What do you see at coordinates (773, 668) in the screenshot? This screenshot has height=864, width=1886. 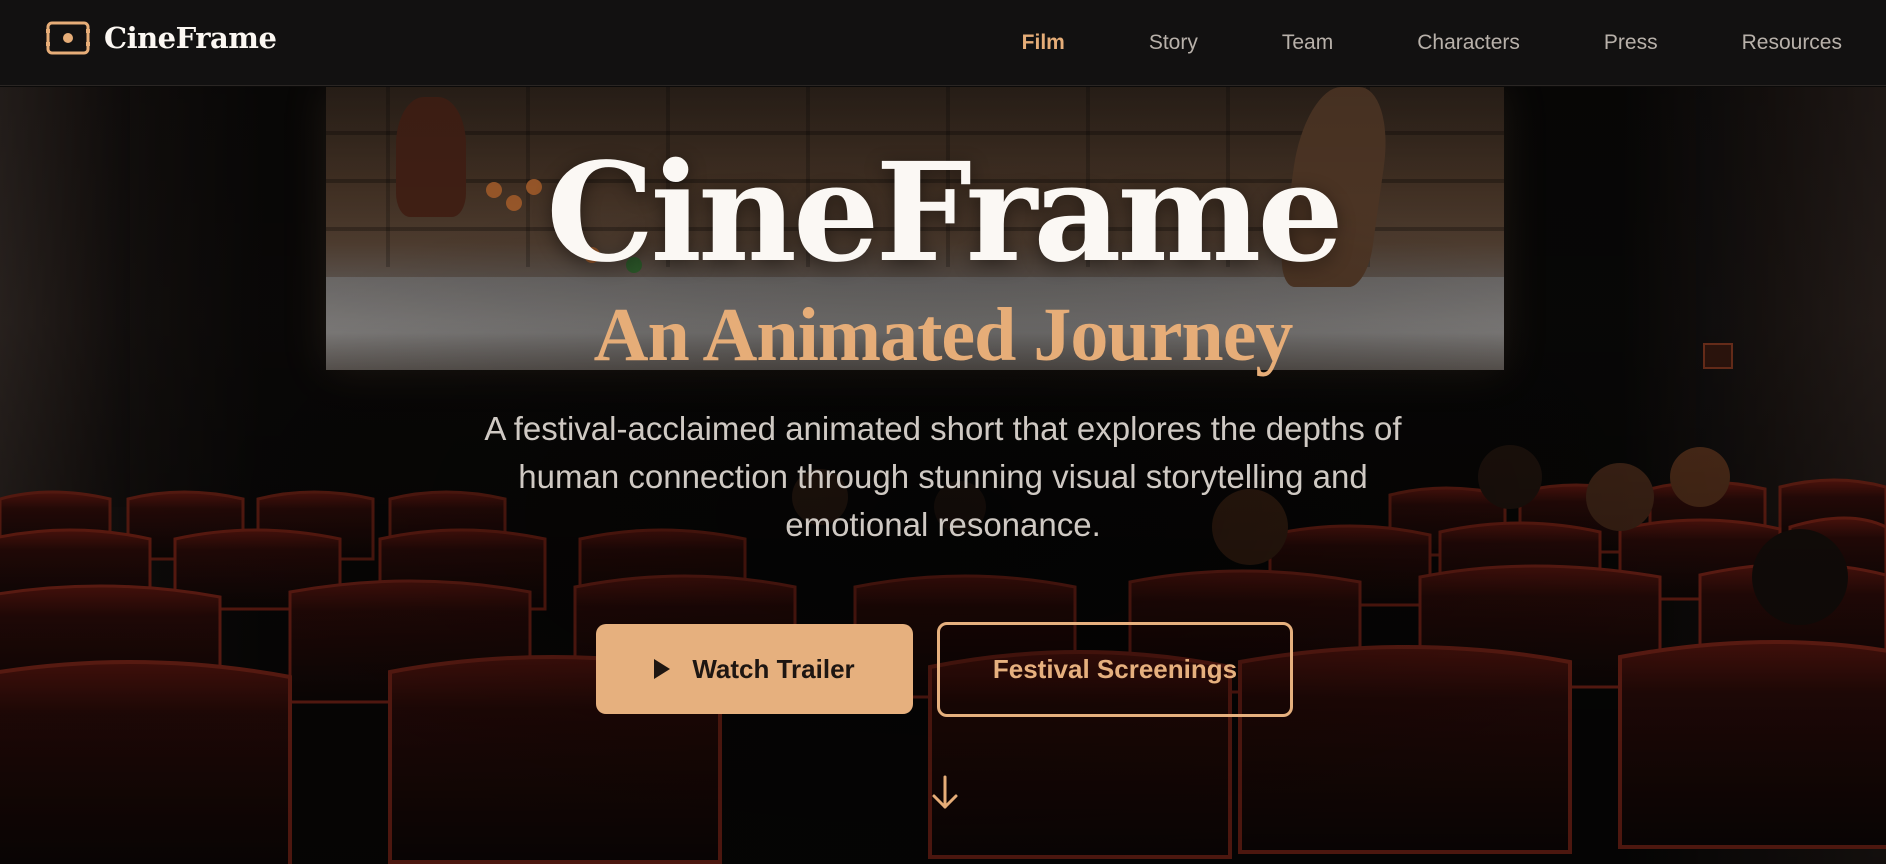 I see `watch-trailer-label: Watch Trailer` at bounding box center [773, 668].